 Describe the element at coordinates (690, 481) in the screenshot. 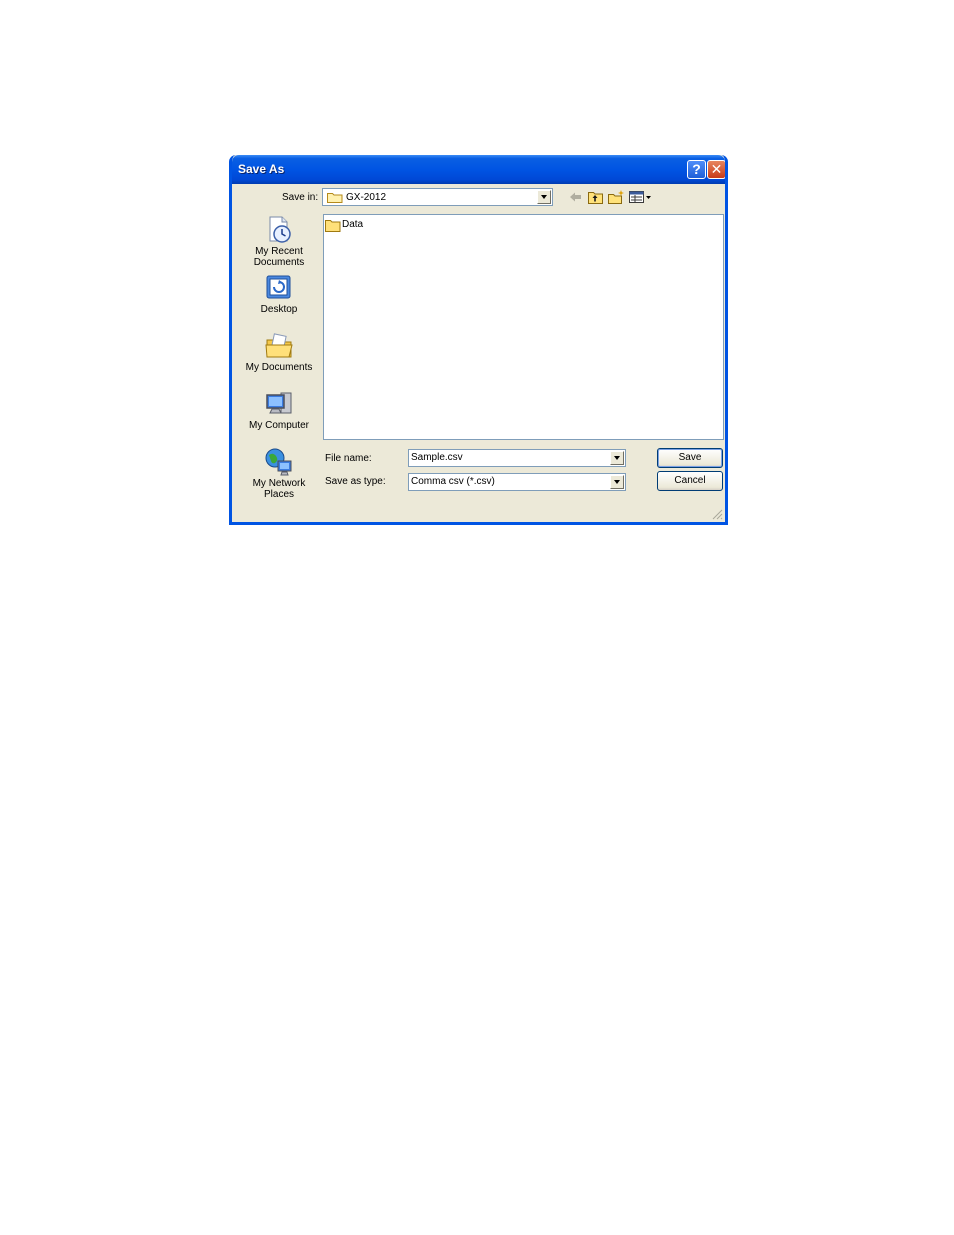

I see `cancel-button: Cancel` at that location.